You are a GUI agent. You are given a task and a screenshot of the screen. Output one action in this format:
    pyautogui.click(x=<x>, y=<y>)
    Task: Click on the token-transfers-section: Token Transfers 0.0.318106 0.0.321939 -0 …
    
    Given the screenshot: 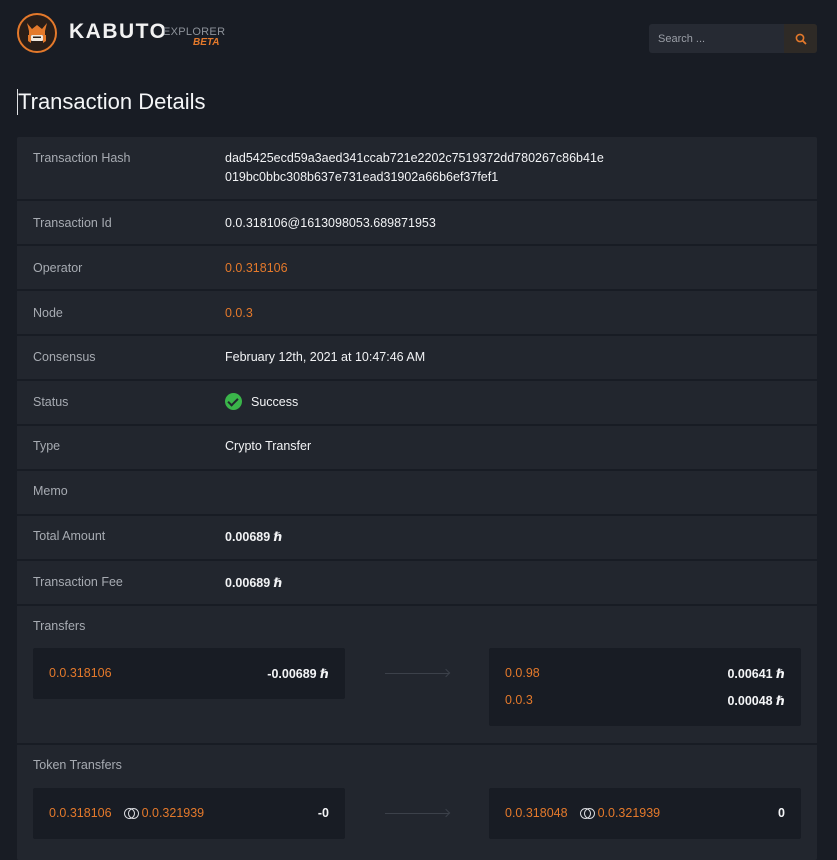 What is the action you would take?
    pyautogui.click(x=417, y=802)
    